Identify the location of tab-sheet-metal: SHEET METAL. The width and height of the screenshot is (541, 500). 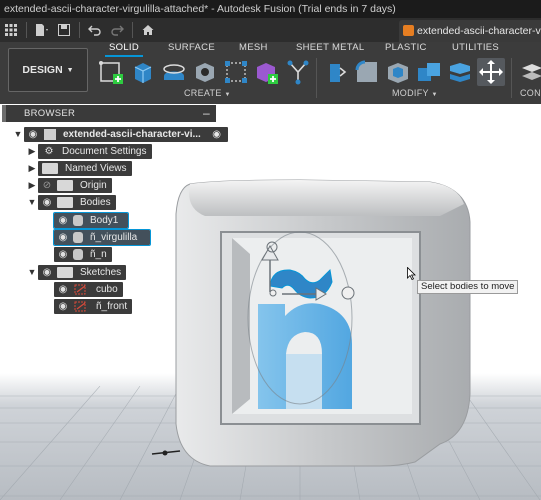
(330, 48).